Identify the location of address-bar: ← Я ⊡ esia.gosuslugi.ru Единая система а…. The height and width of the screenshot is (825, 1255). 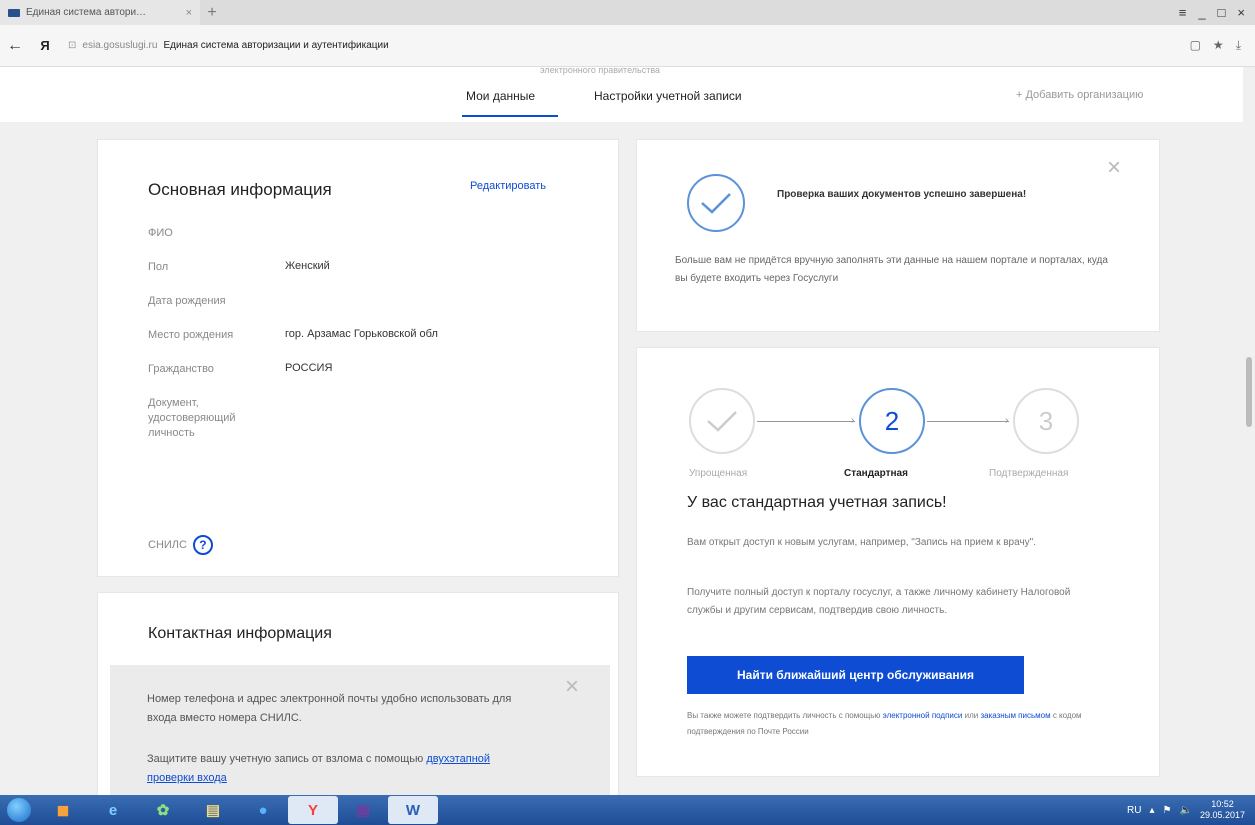
(627, 46).